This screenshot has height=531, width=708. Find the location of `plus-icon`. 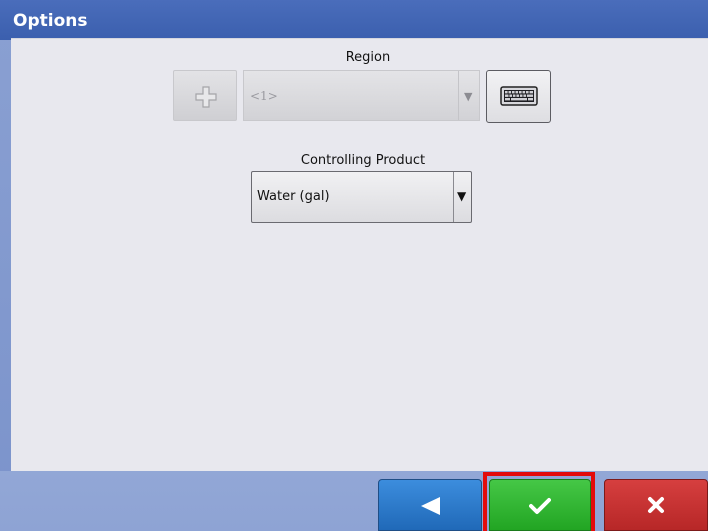

plus-icon is located at coordinates (206, 97).